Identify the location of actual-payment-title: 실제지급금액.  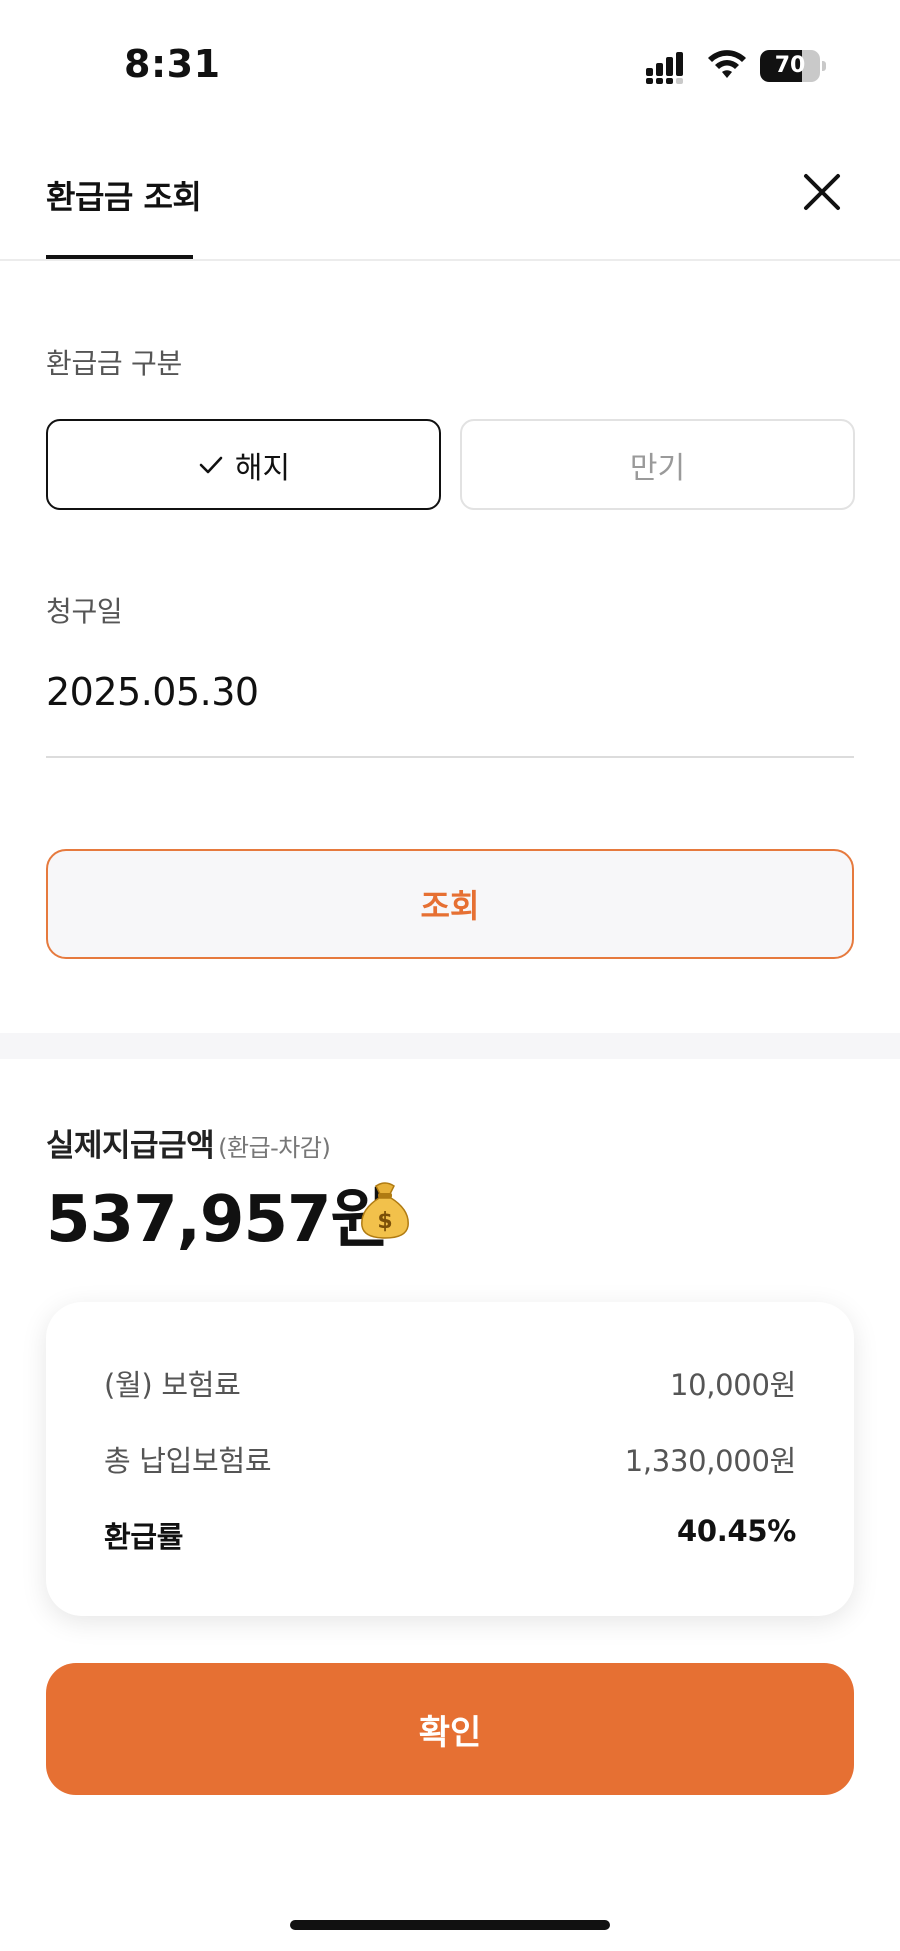
(130, 1146).